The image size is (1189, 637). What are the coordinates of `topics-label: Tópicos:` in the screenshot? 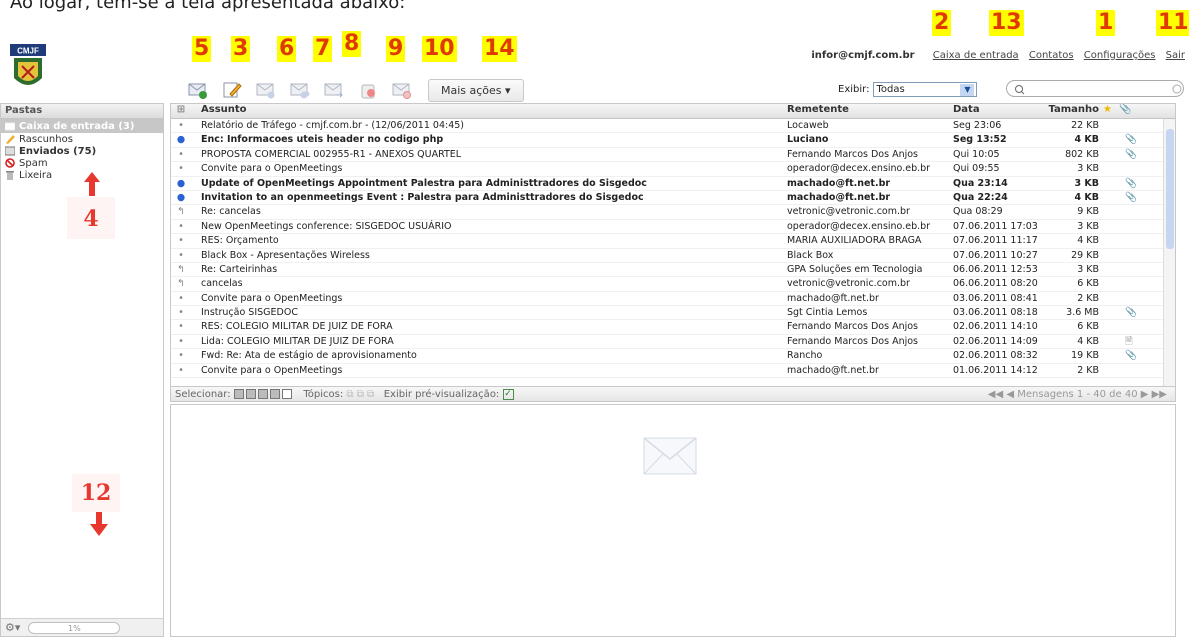 It's located at (323, 394).